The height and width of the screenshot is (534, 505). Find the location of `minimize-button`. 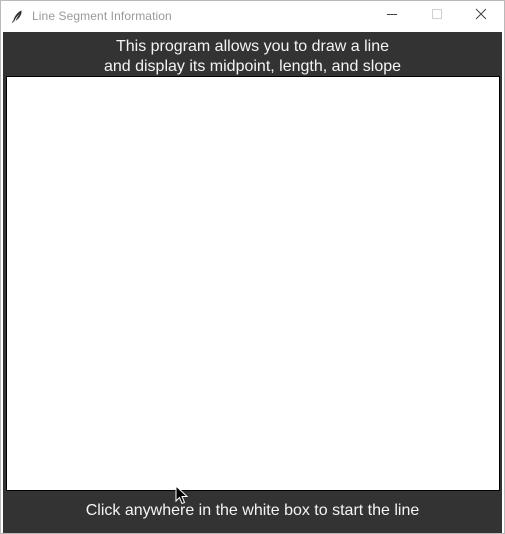

minimize-button is located at coordinates (392, 16).